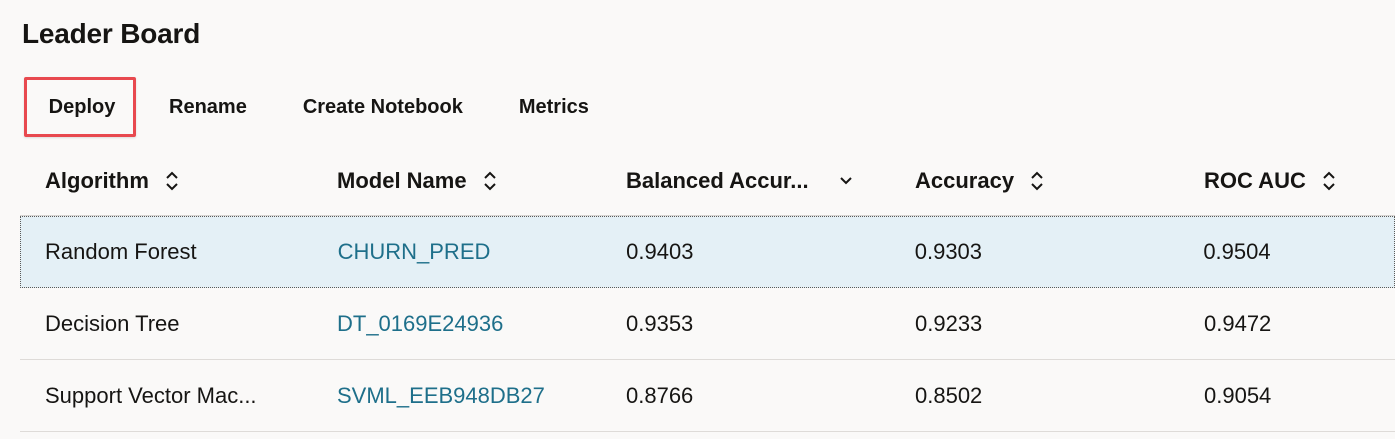  I want to click on balanced-accuracy-cell: 0.8766, so click(660, 395).